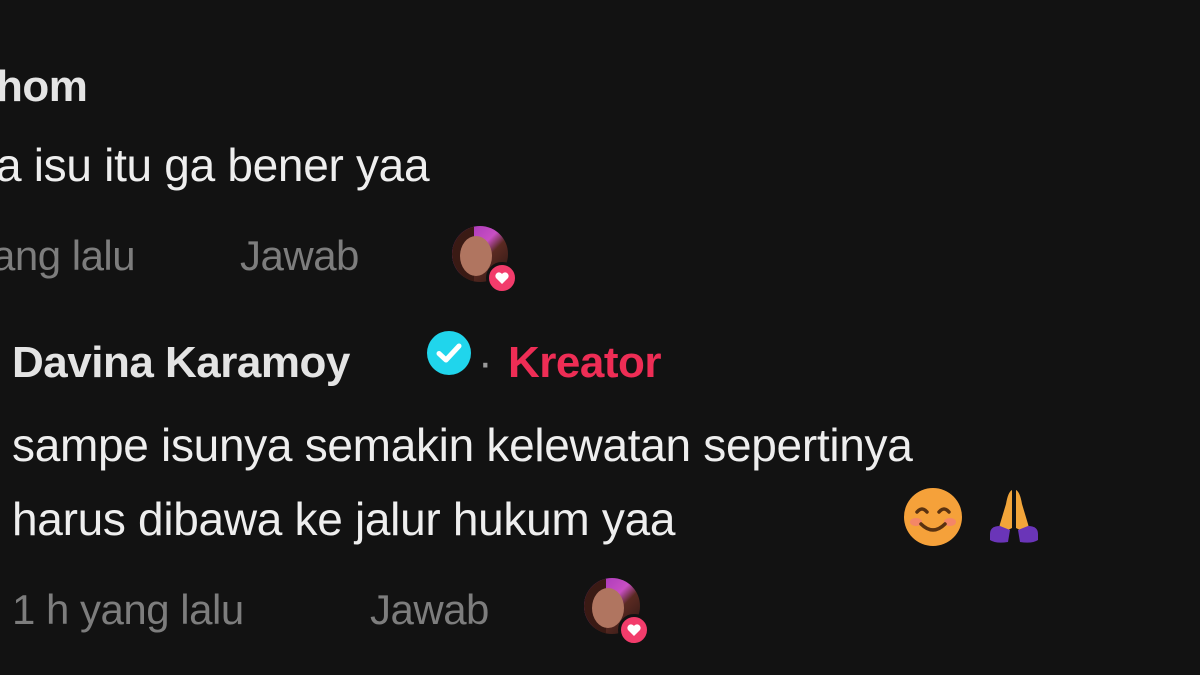 The width and height of the screenshot is (1200, 675). I want to click on verified-check-icon, so click(449, 353).